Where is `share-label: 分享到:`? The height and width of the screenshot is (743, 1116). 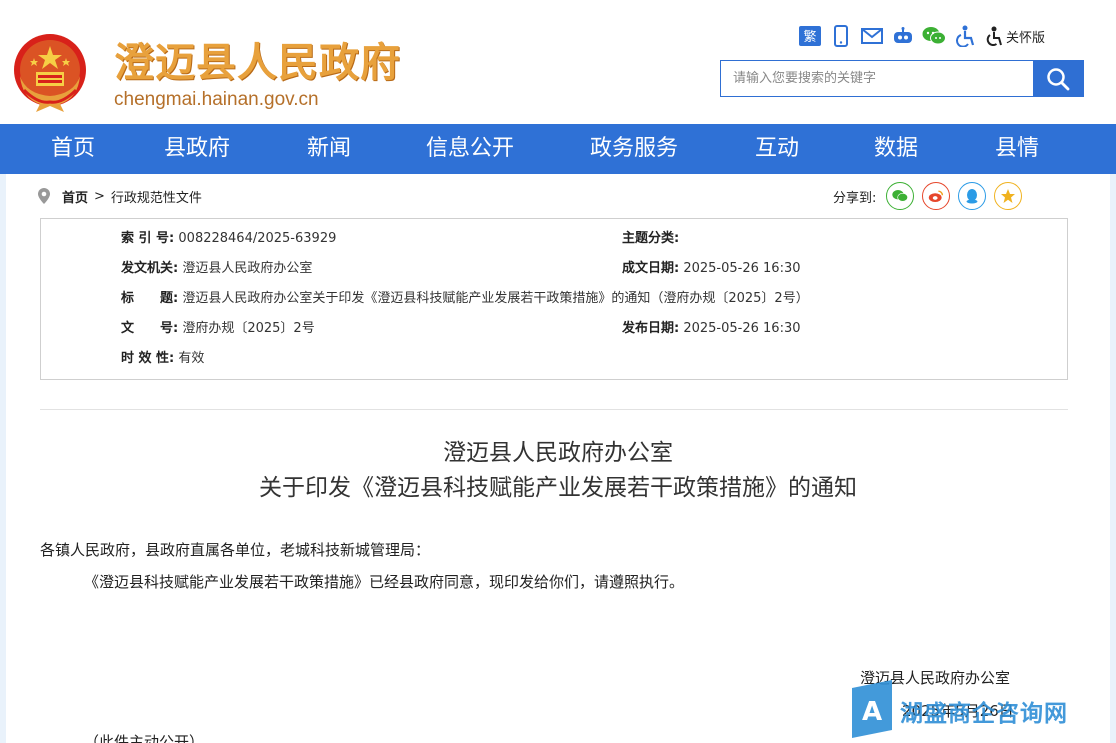 share-label: 分享到: is located at coordinates (855, 198).